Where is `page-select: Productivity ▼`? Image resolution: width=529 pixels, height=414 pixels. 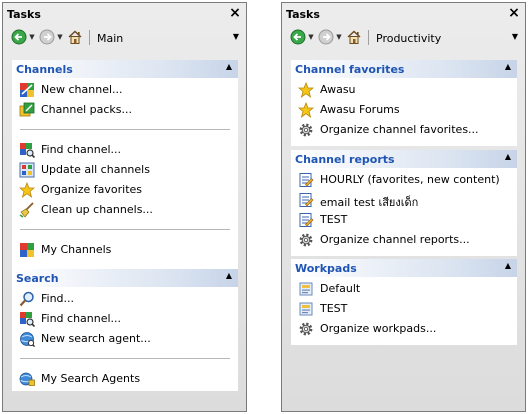
page-select: Productivity ▼ is located at coordinates (446, 37).